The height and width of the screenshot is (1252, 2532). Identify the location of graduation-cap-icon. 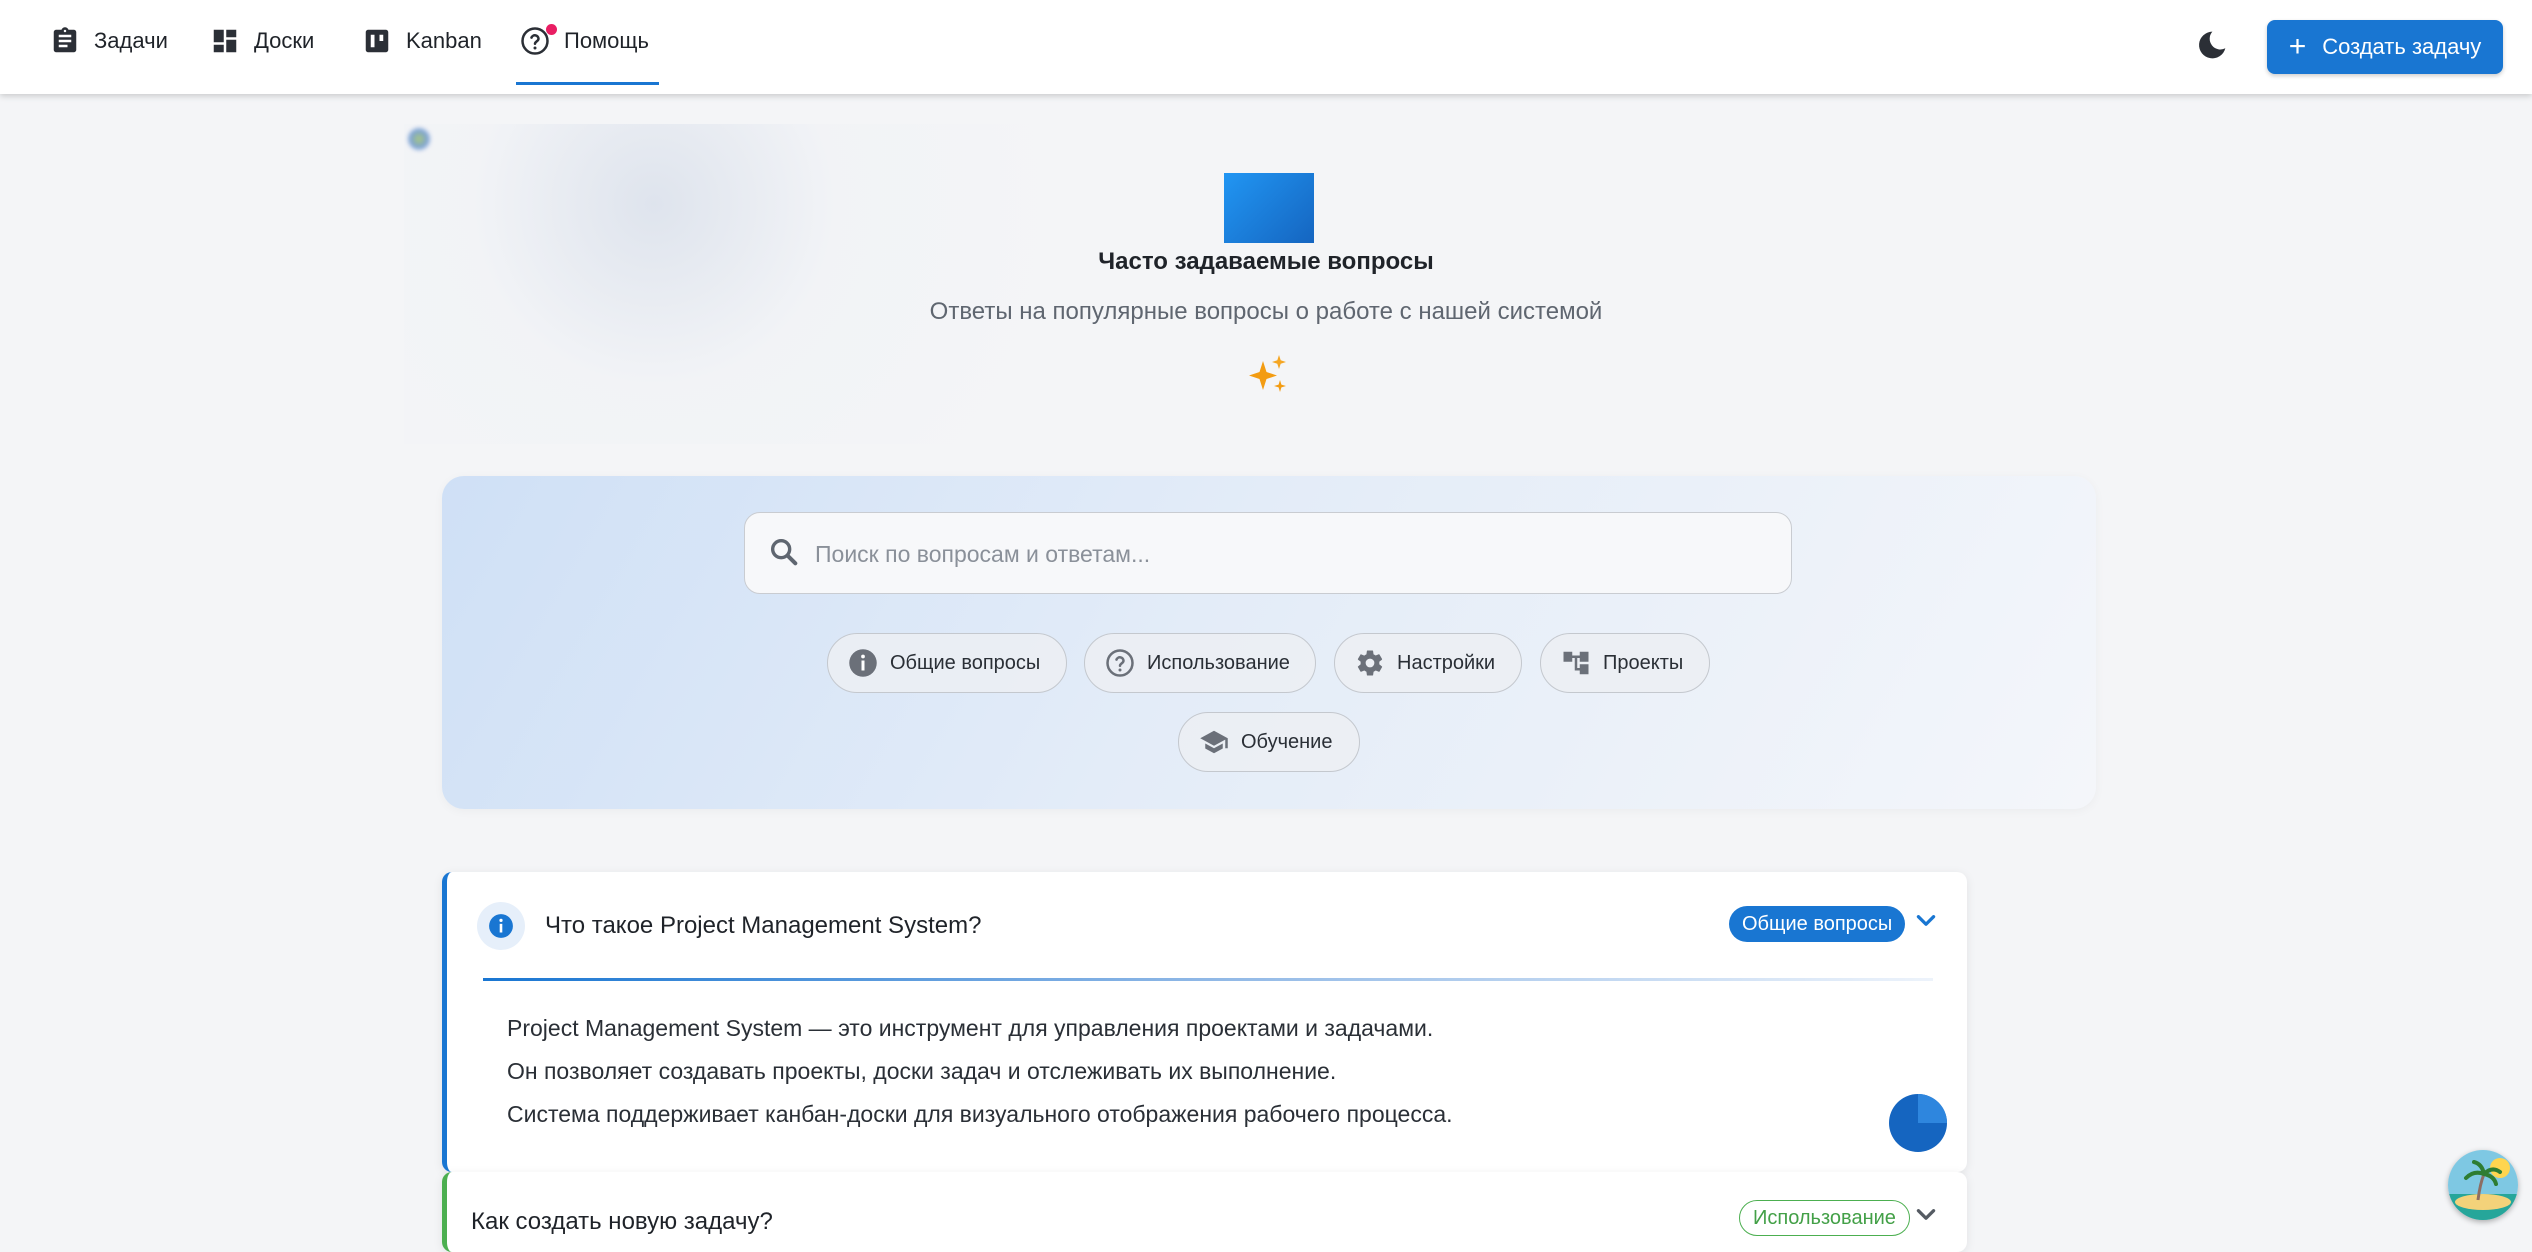
(1214, 742).